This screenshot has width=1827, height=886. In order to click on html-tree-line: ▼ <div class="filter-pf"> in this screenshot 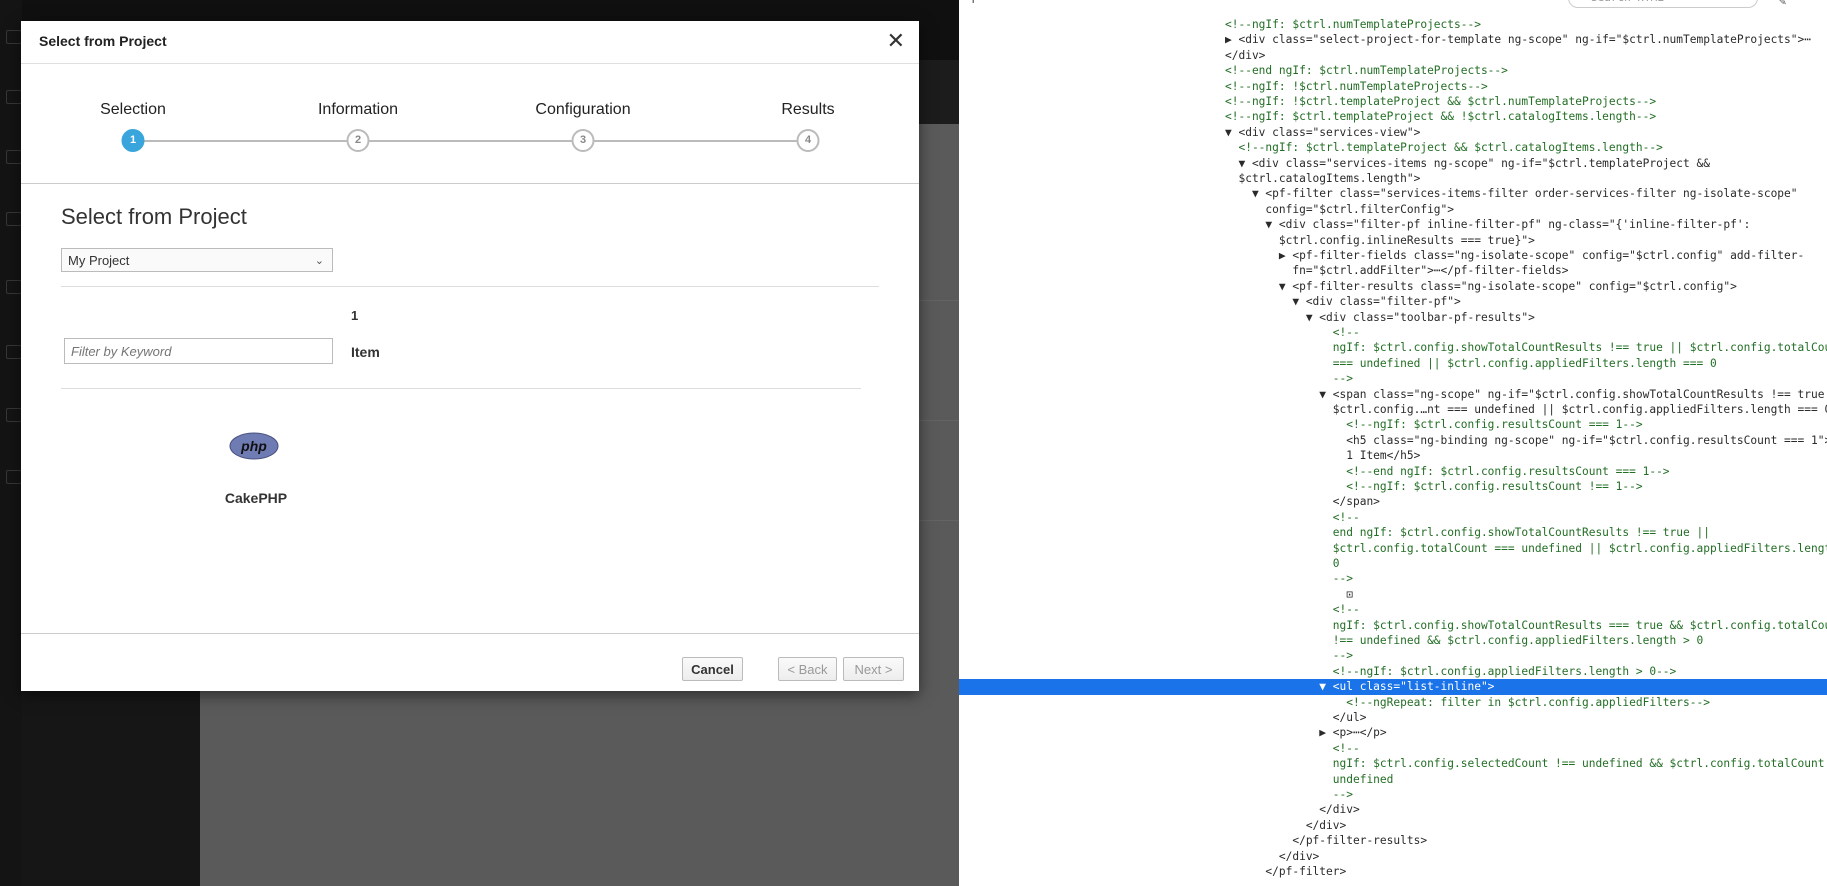, I will do `click(1393, 302)`.